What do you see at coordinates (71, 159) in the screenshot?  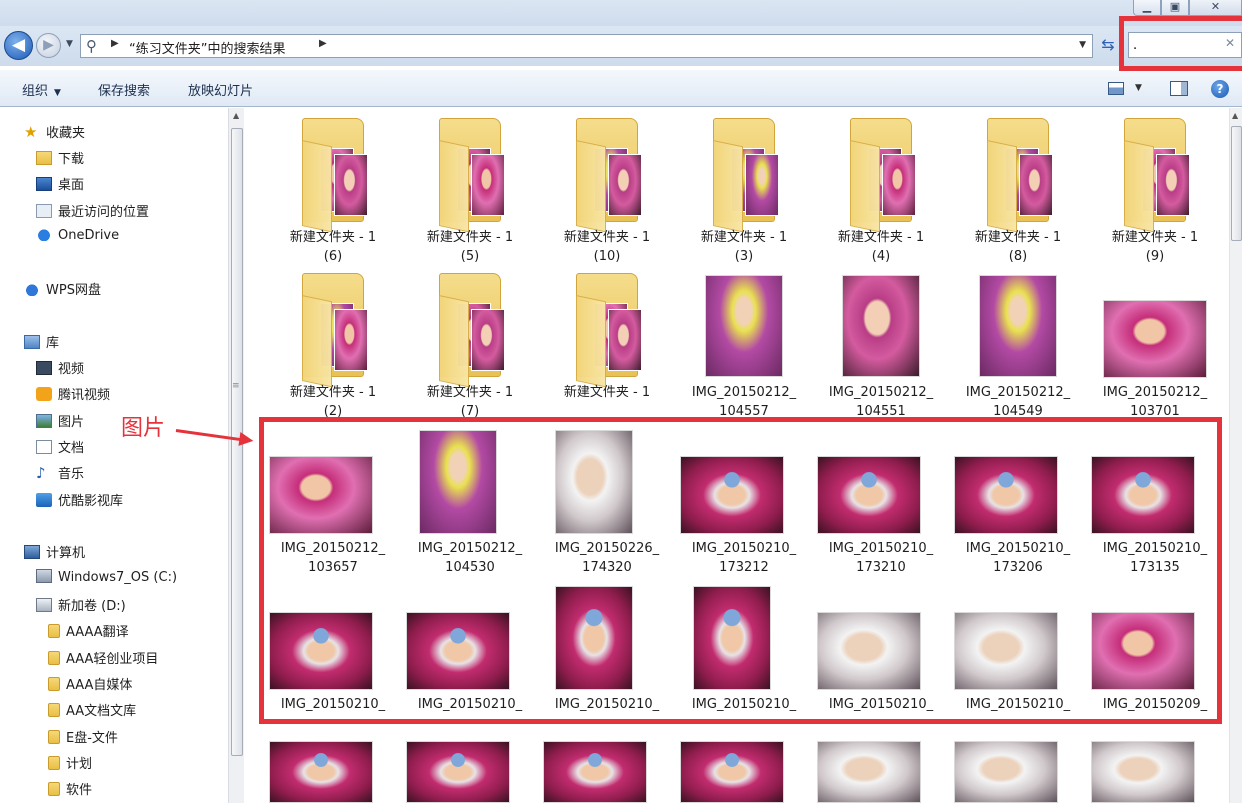 I see `nav-label: 下载` at bounding box center [71, 159].